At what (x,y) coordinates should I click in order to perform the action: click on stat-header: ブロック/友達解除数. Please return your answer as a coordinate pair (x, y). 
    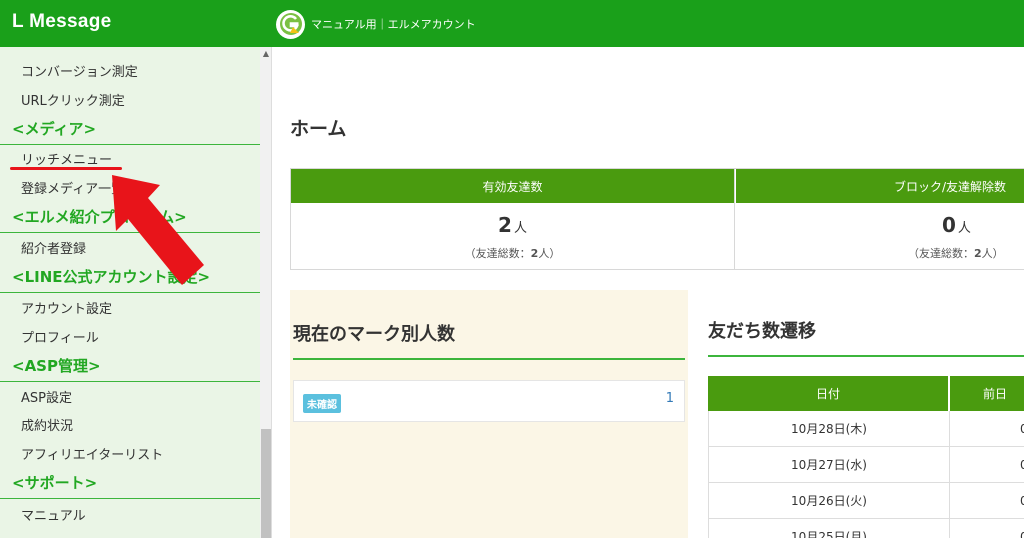
    Looking at the image, I should click on (880, 186).